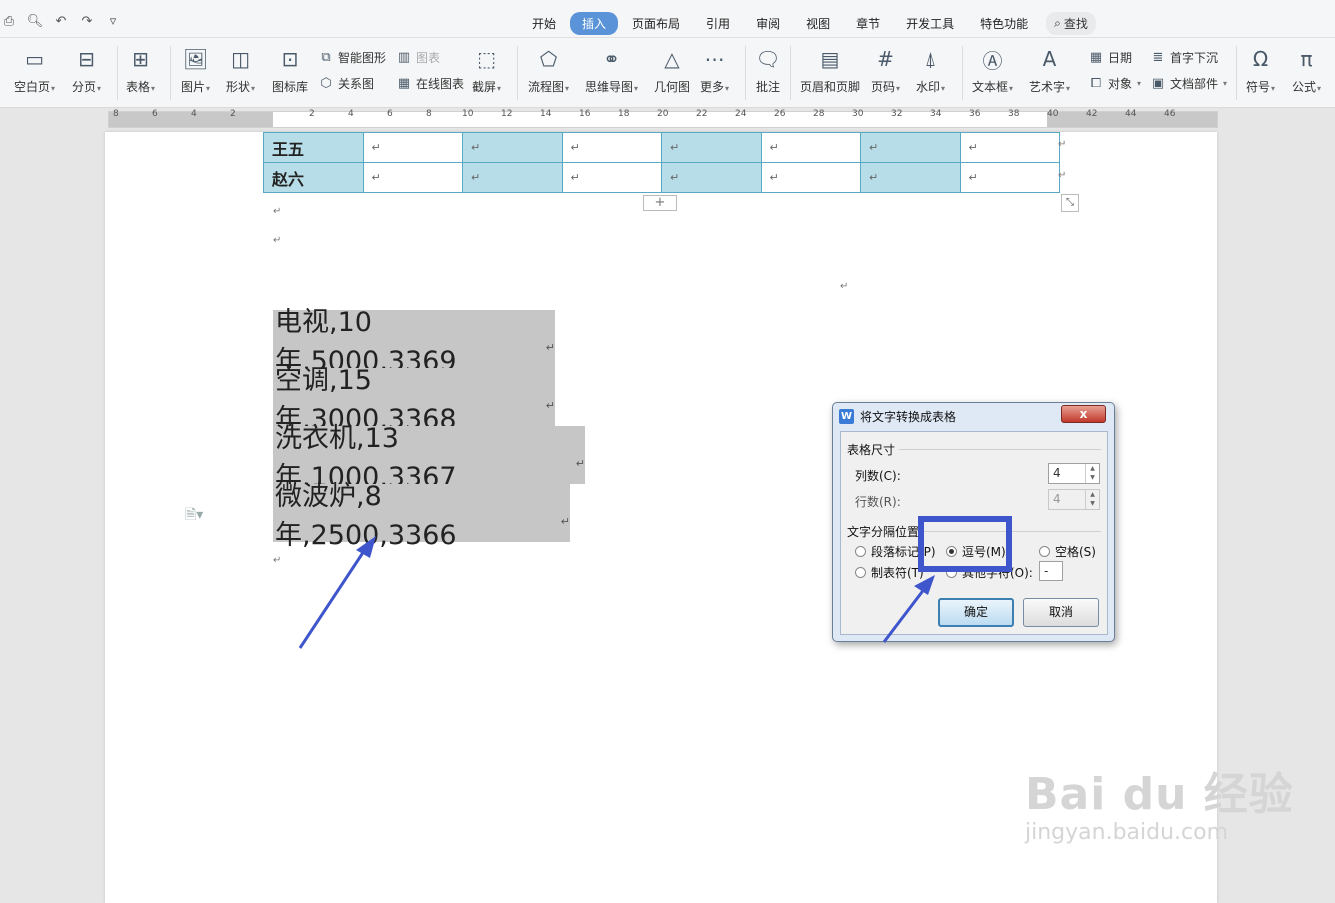  Describe the element at coordinates (1127, 832) in the screenshot. I see `watermark-url: jingyan.baidu.com` at that location.